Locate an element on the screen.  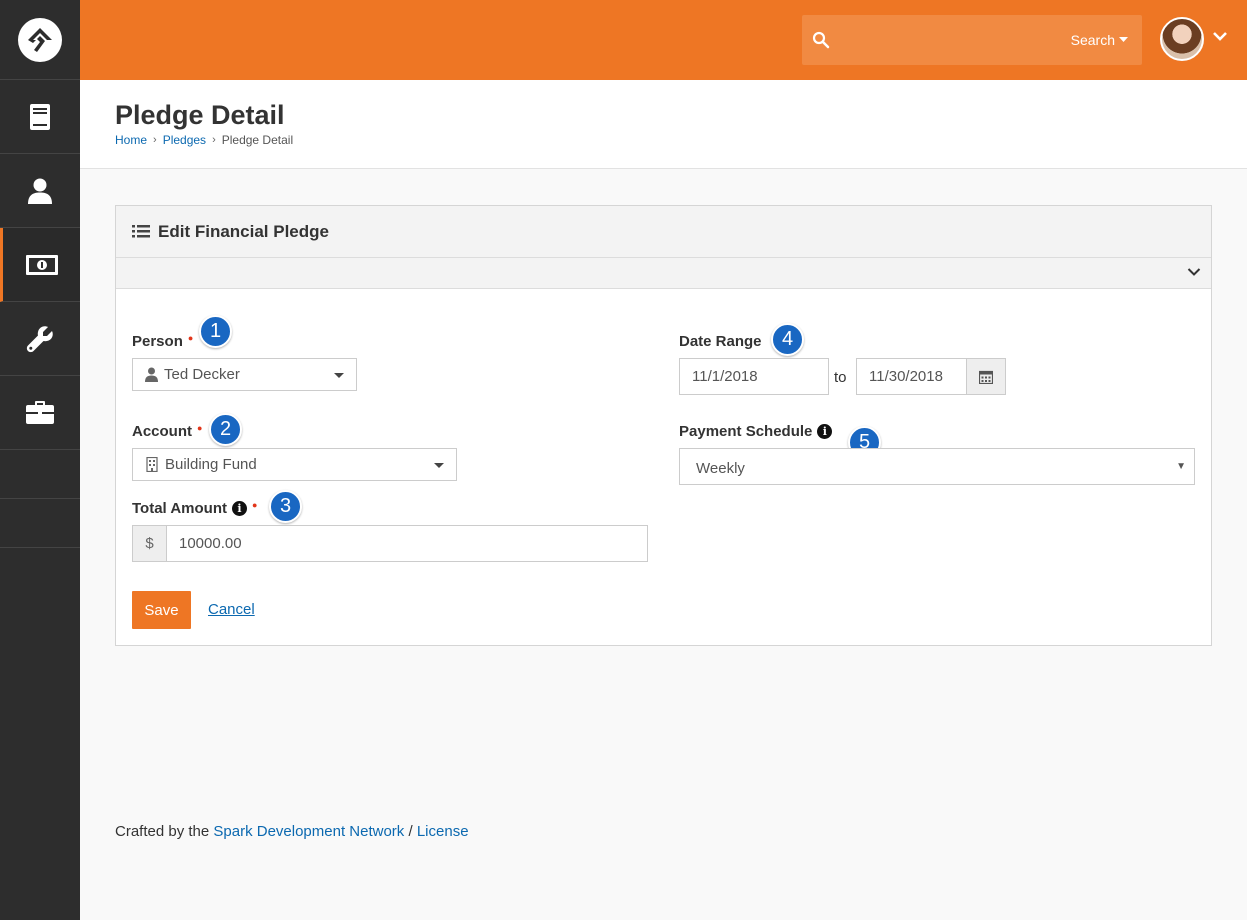
date-range-separator: to is located at coordinates (840, 377).